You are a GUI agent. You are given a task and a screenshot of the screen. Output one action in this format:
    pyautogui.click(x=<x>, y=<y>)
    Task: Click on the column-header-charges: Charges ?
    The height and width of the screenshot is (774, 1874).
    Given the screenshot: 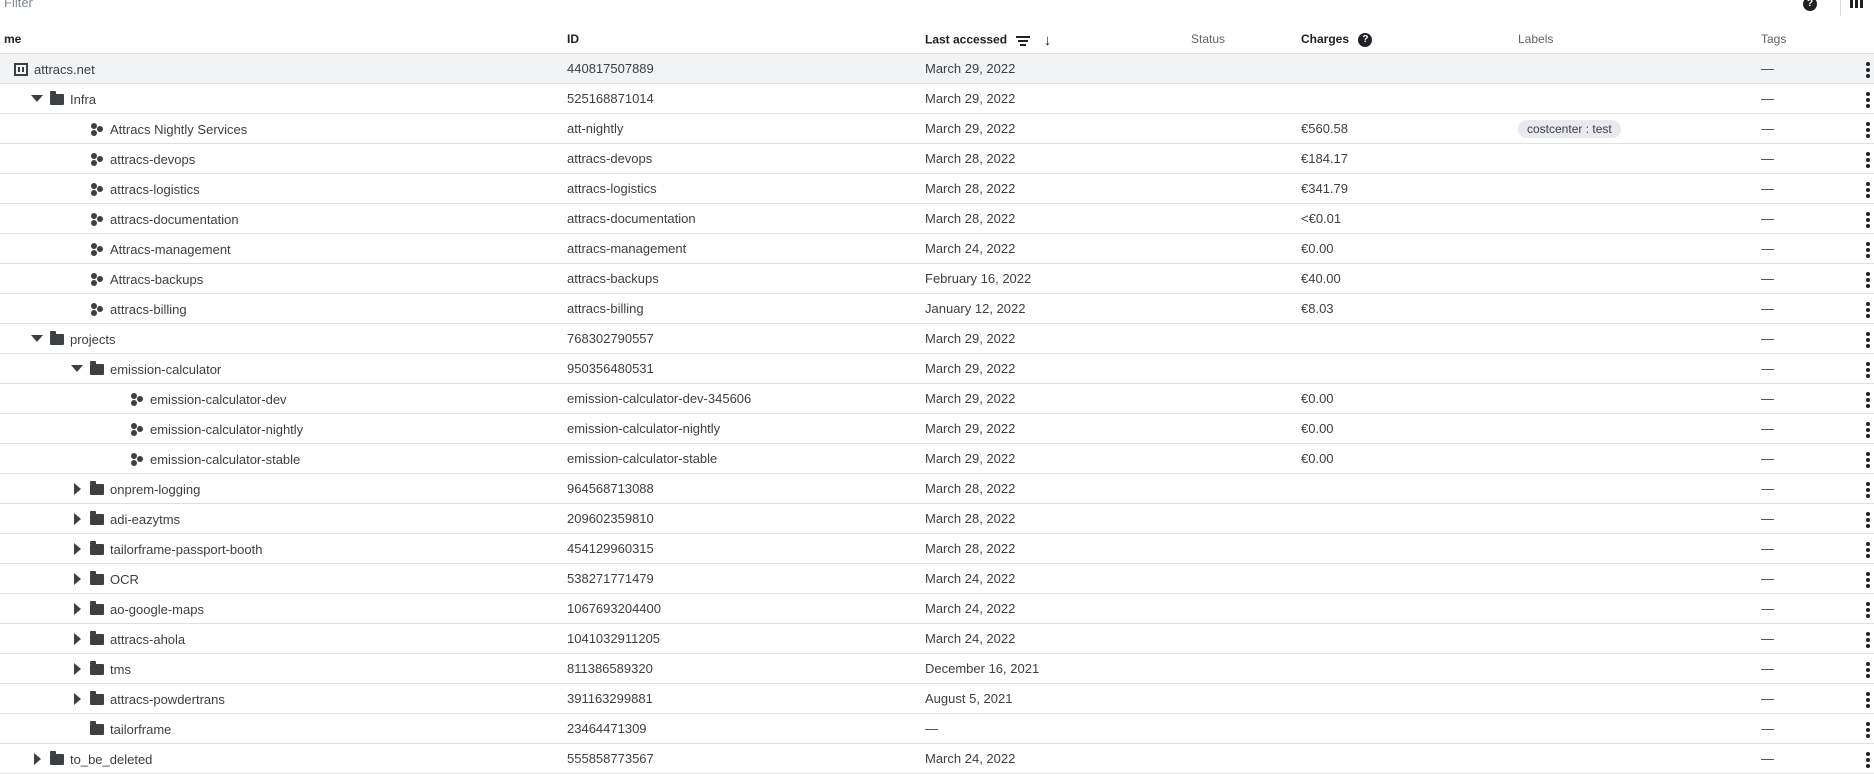 What is the action you would take?
    pyautogui.click(x=1337, y=39)
    